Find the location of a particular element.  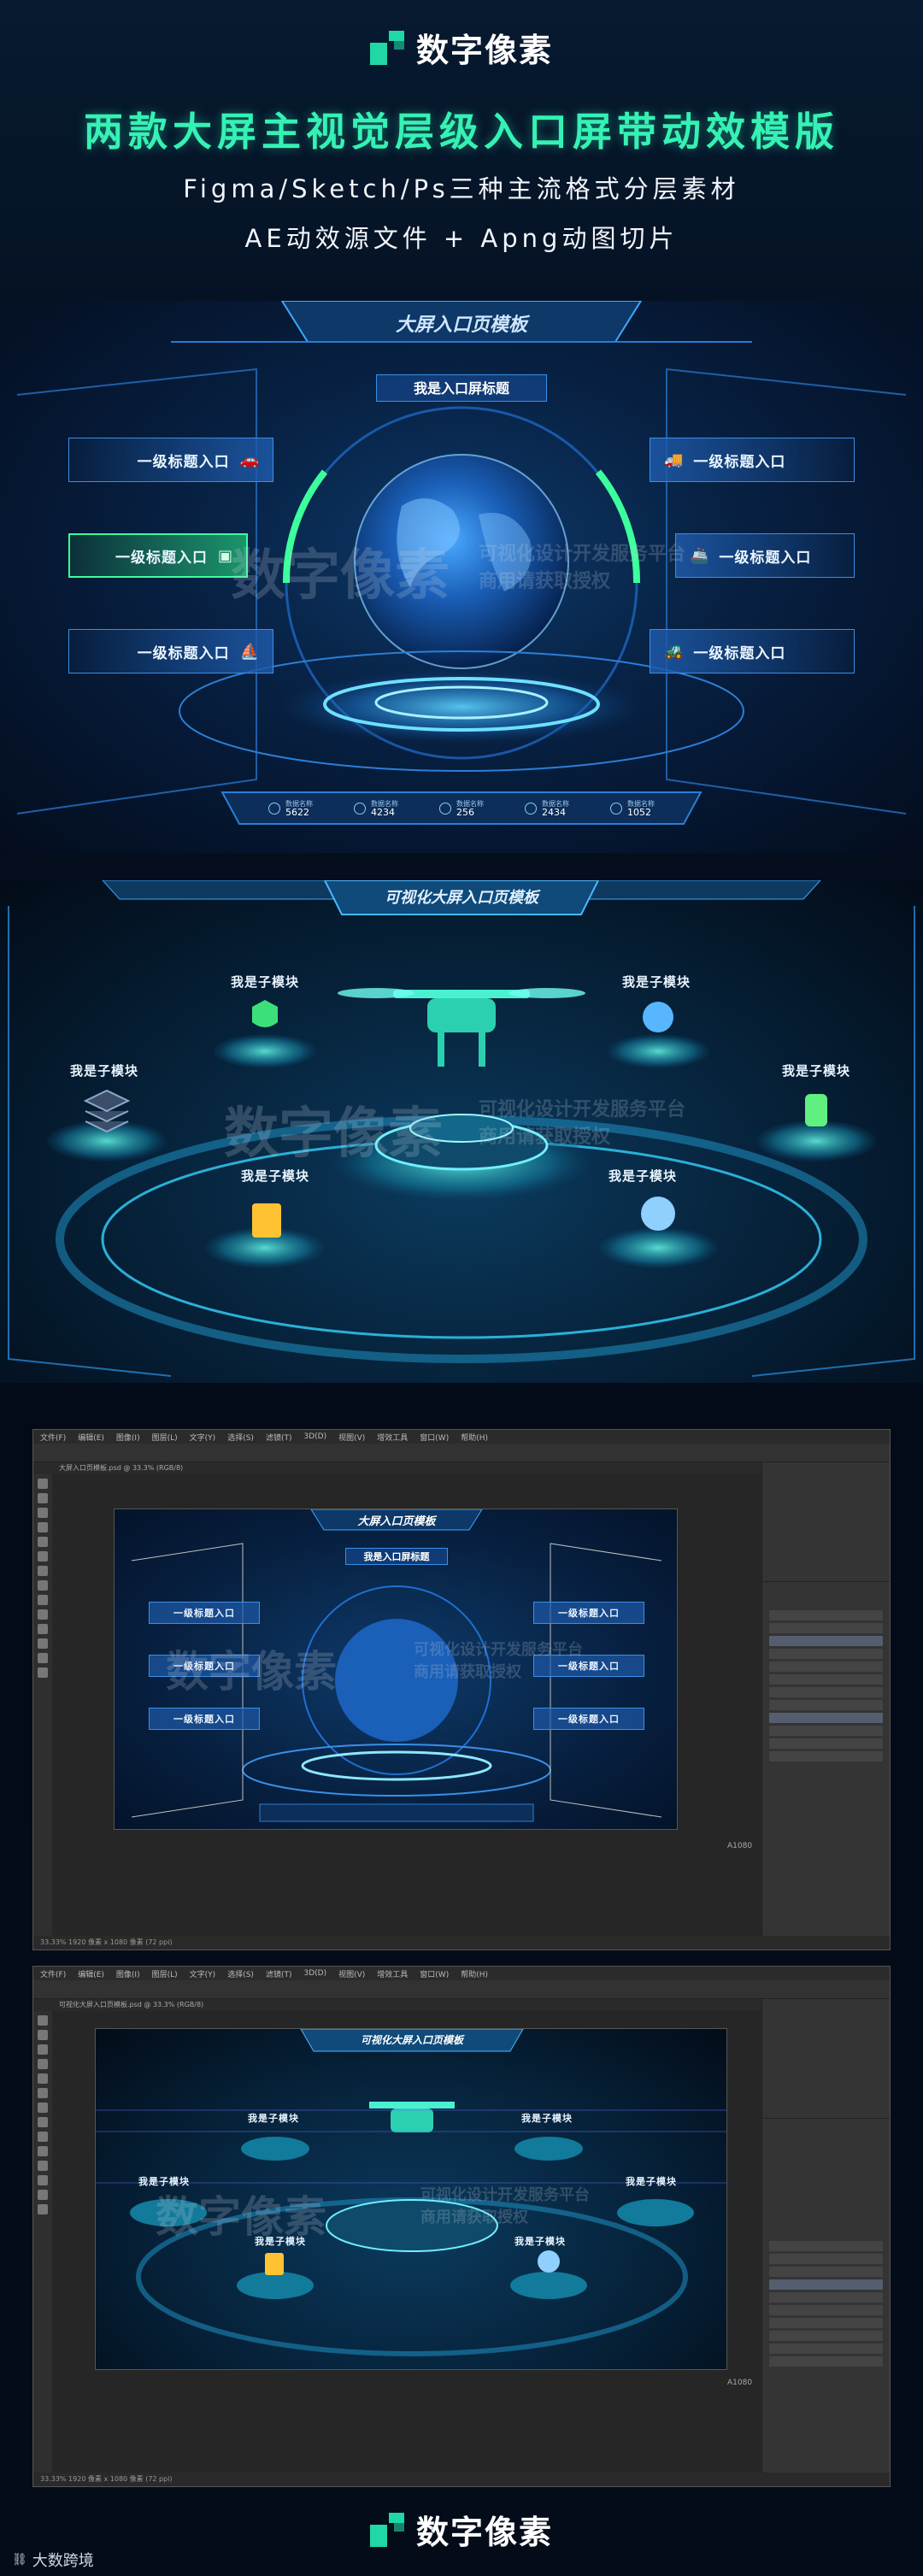

module-label-5: 我是子模块 is located at coordinates (275, 1176).